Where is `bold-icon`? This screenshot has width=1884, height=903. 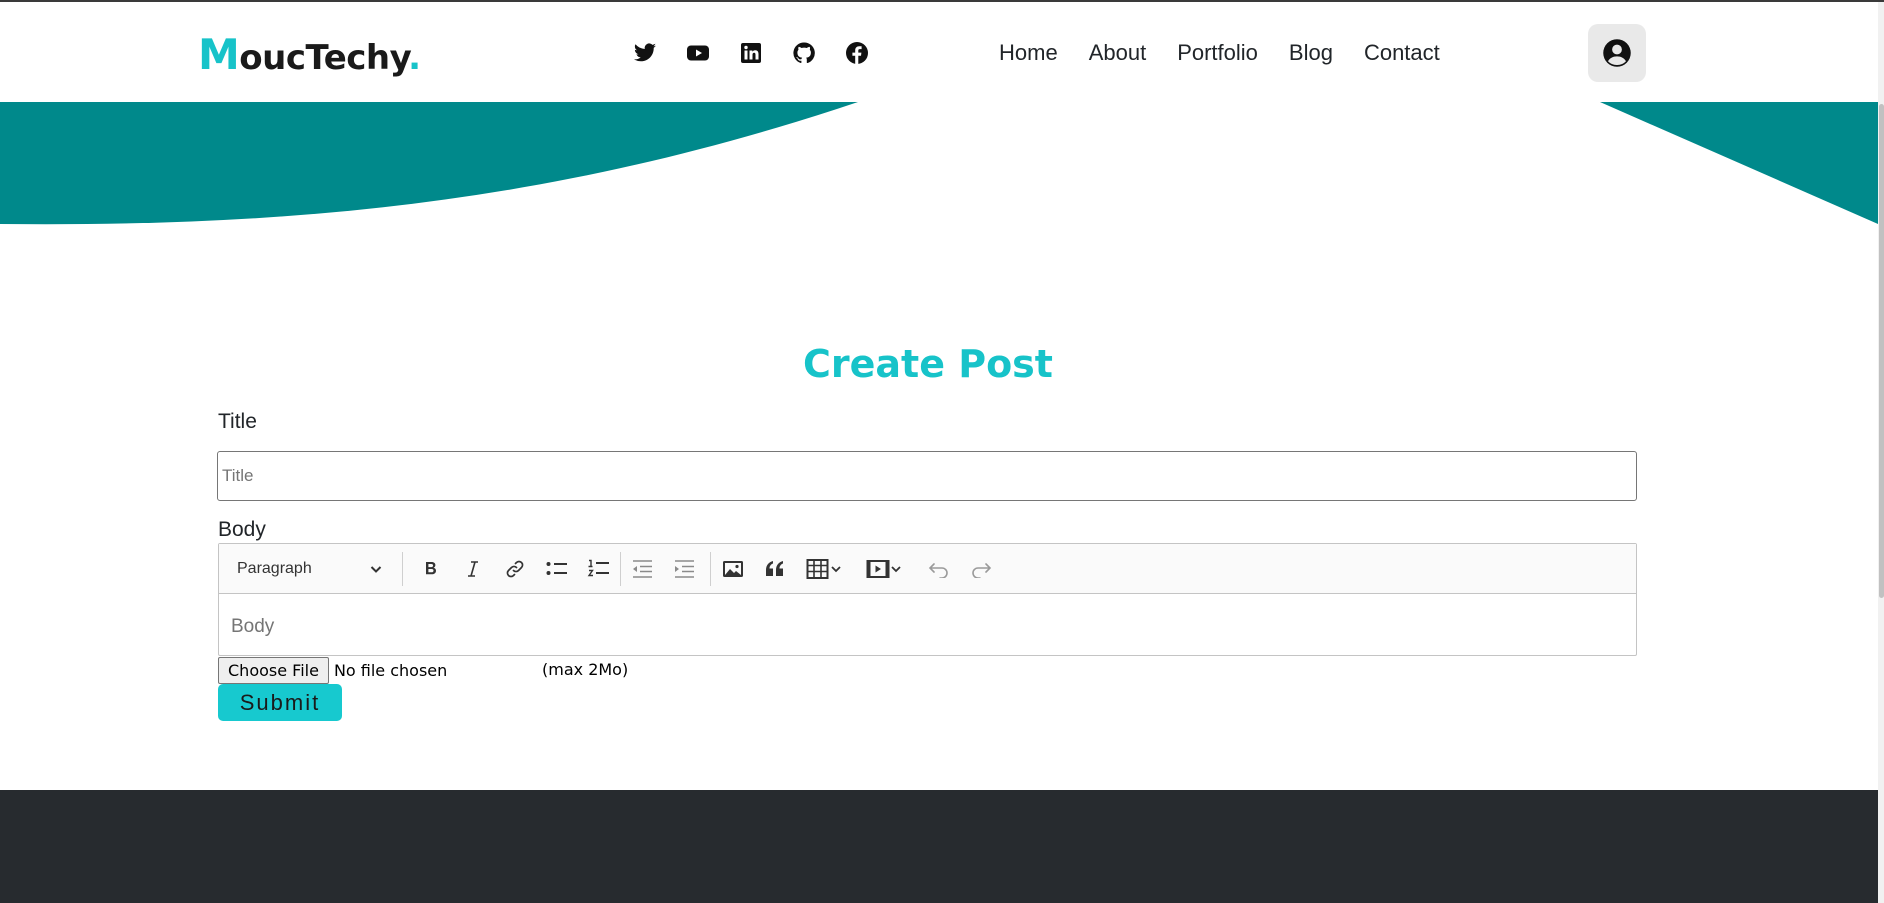 bold-icon is located at coordinates (431, 569).